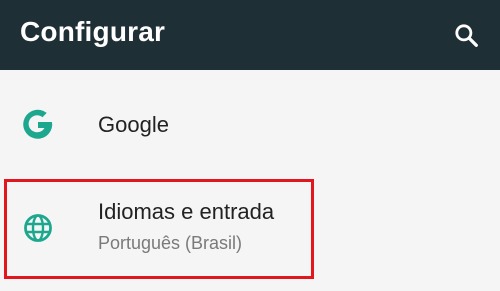 The height and width of the screenshot is (291, 500). I want to click on list-item-title: Idiomas e entrada, so click(186, 211).